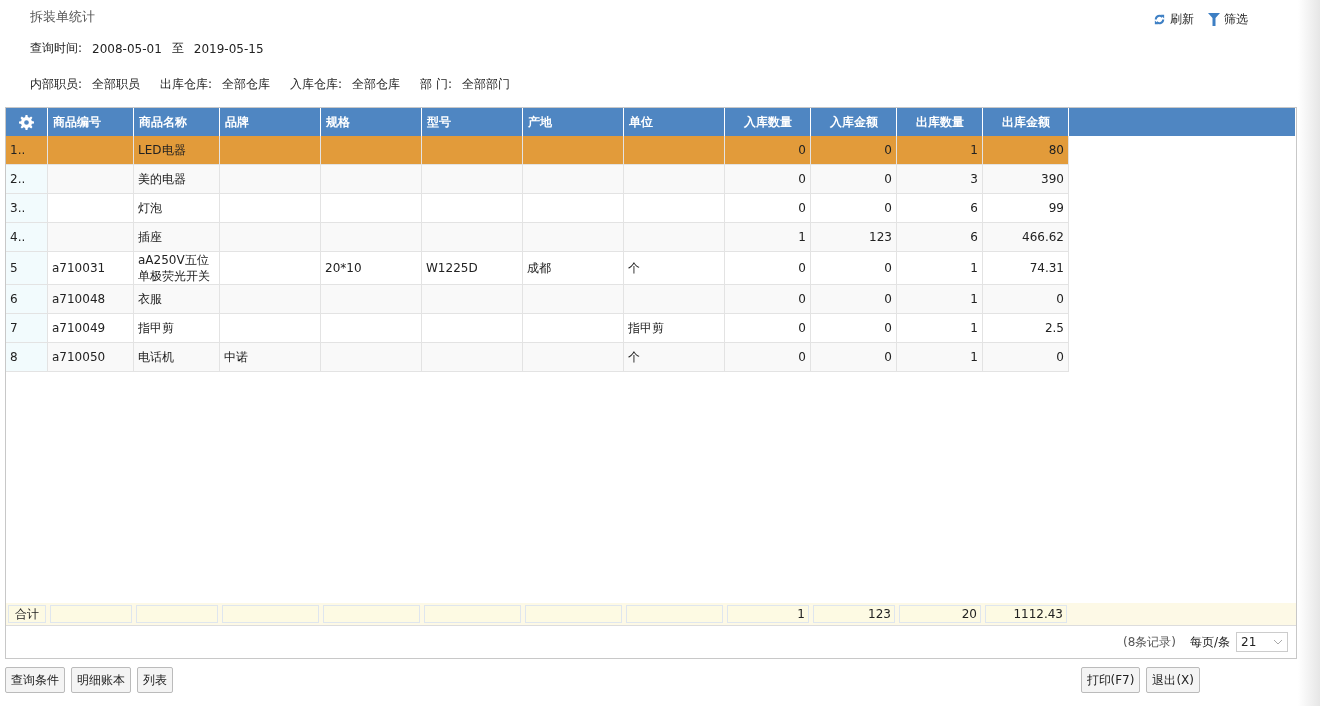 This screenshot has height=706, width=1320. I want to click on filter-label: 出库仓库:, so click(186, 84).